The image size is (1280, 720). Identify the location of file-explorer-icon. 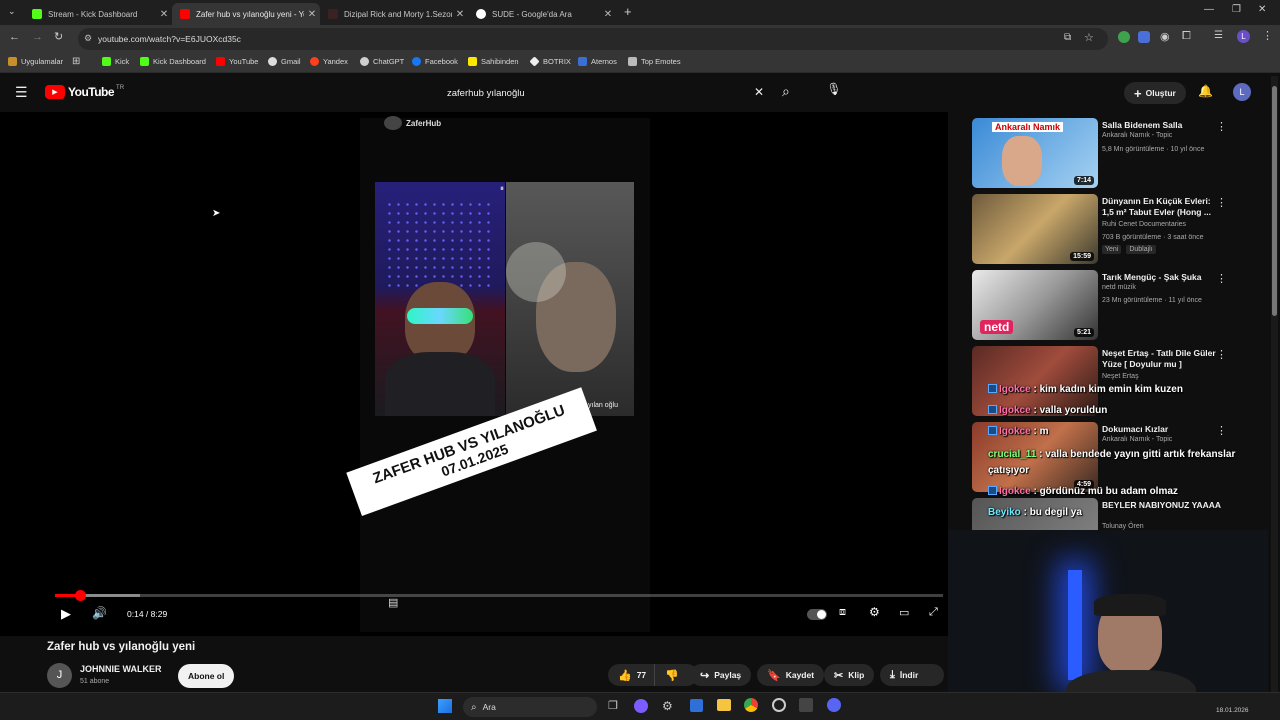
(724, 705).